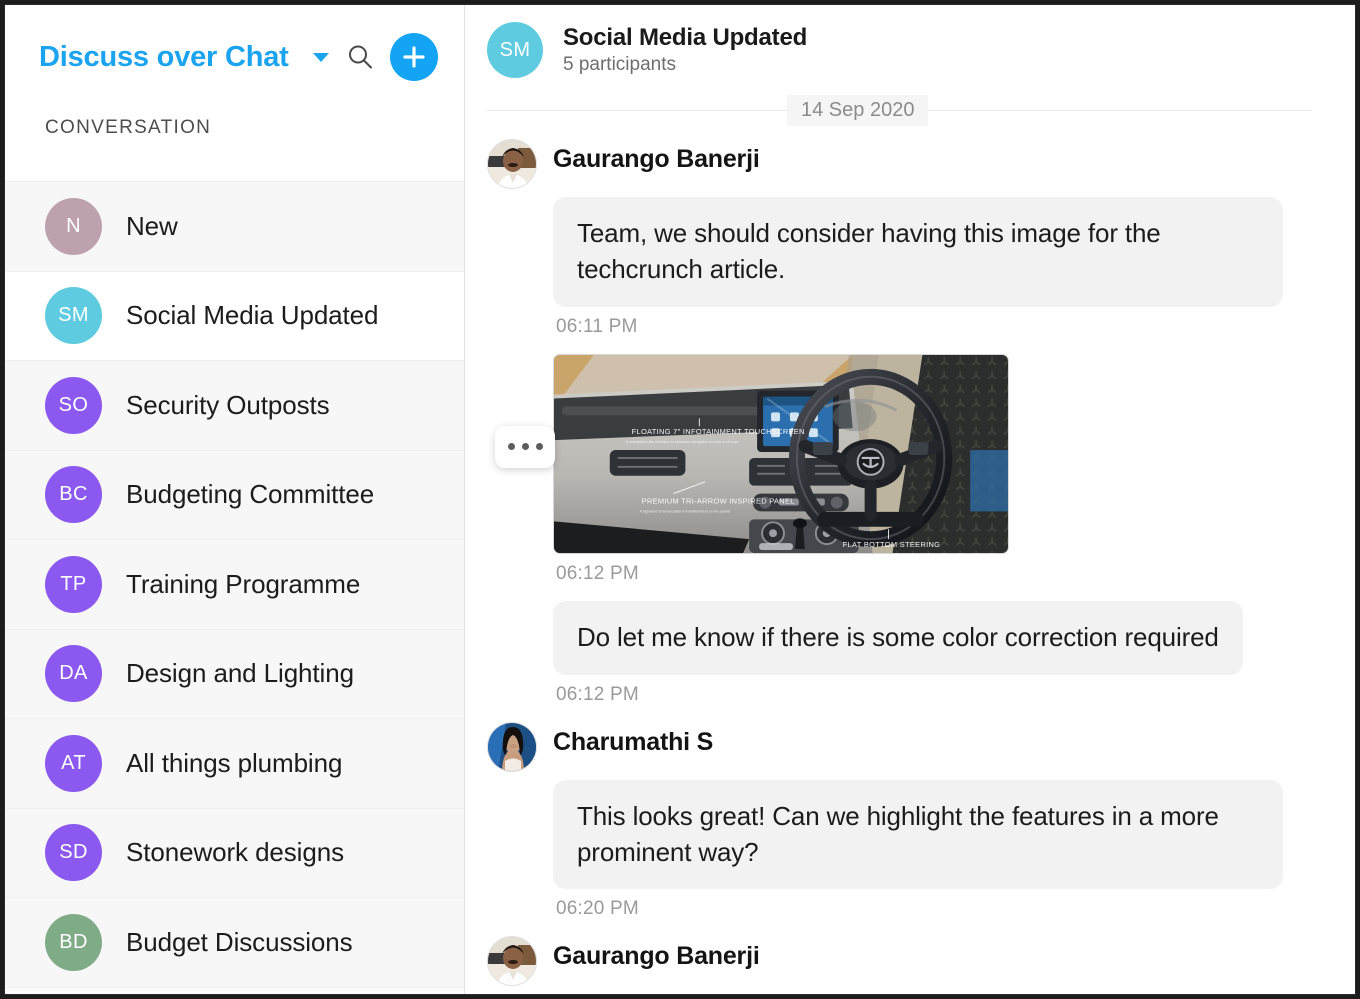 The height and width of the screenshot is (999, 1360). I want to click on sidebar-item-label: Budget Discussions, so click(239, 941).